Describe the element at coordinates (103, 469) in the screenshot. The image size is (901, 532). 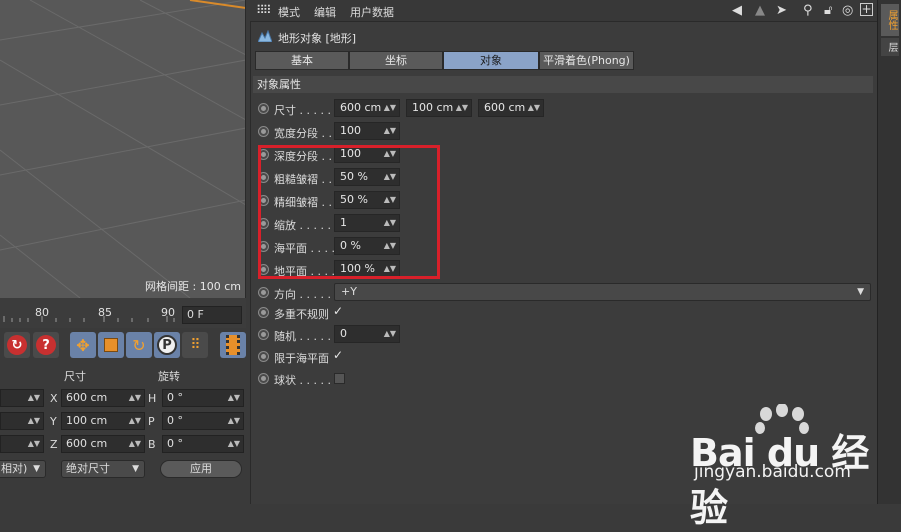
I see `size-mode-dropdown: 绝对尺寸 ▼` at that location.